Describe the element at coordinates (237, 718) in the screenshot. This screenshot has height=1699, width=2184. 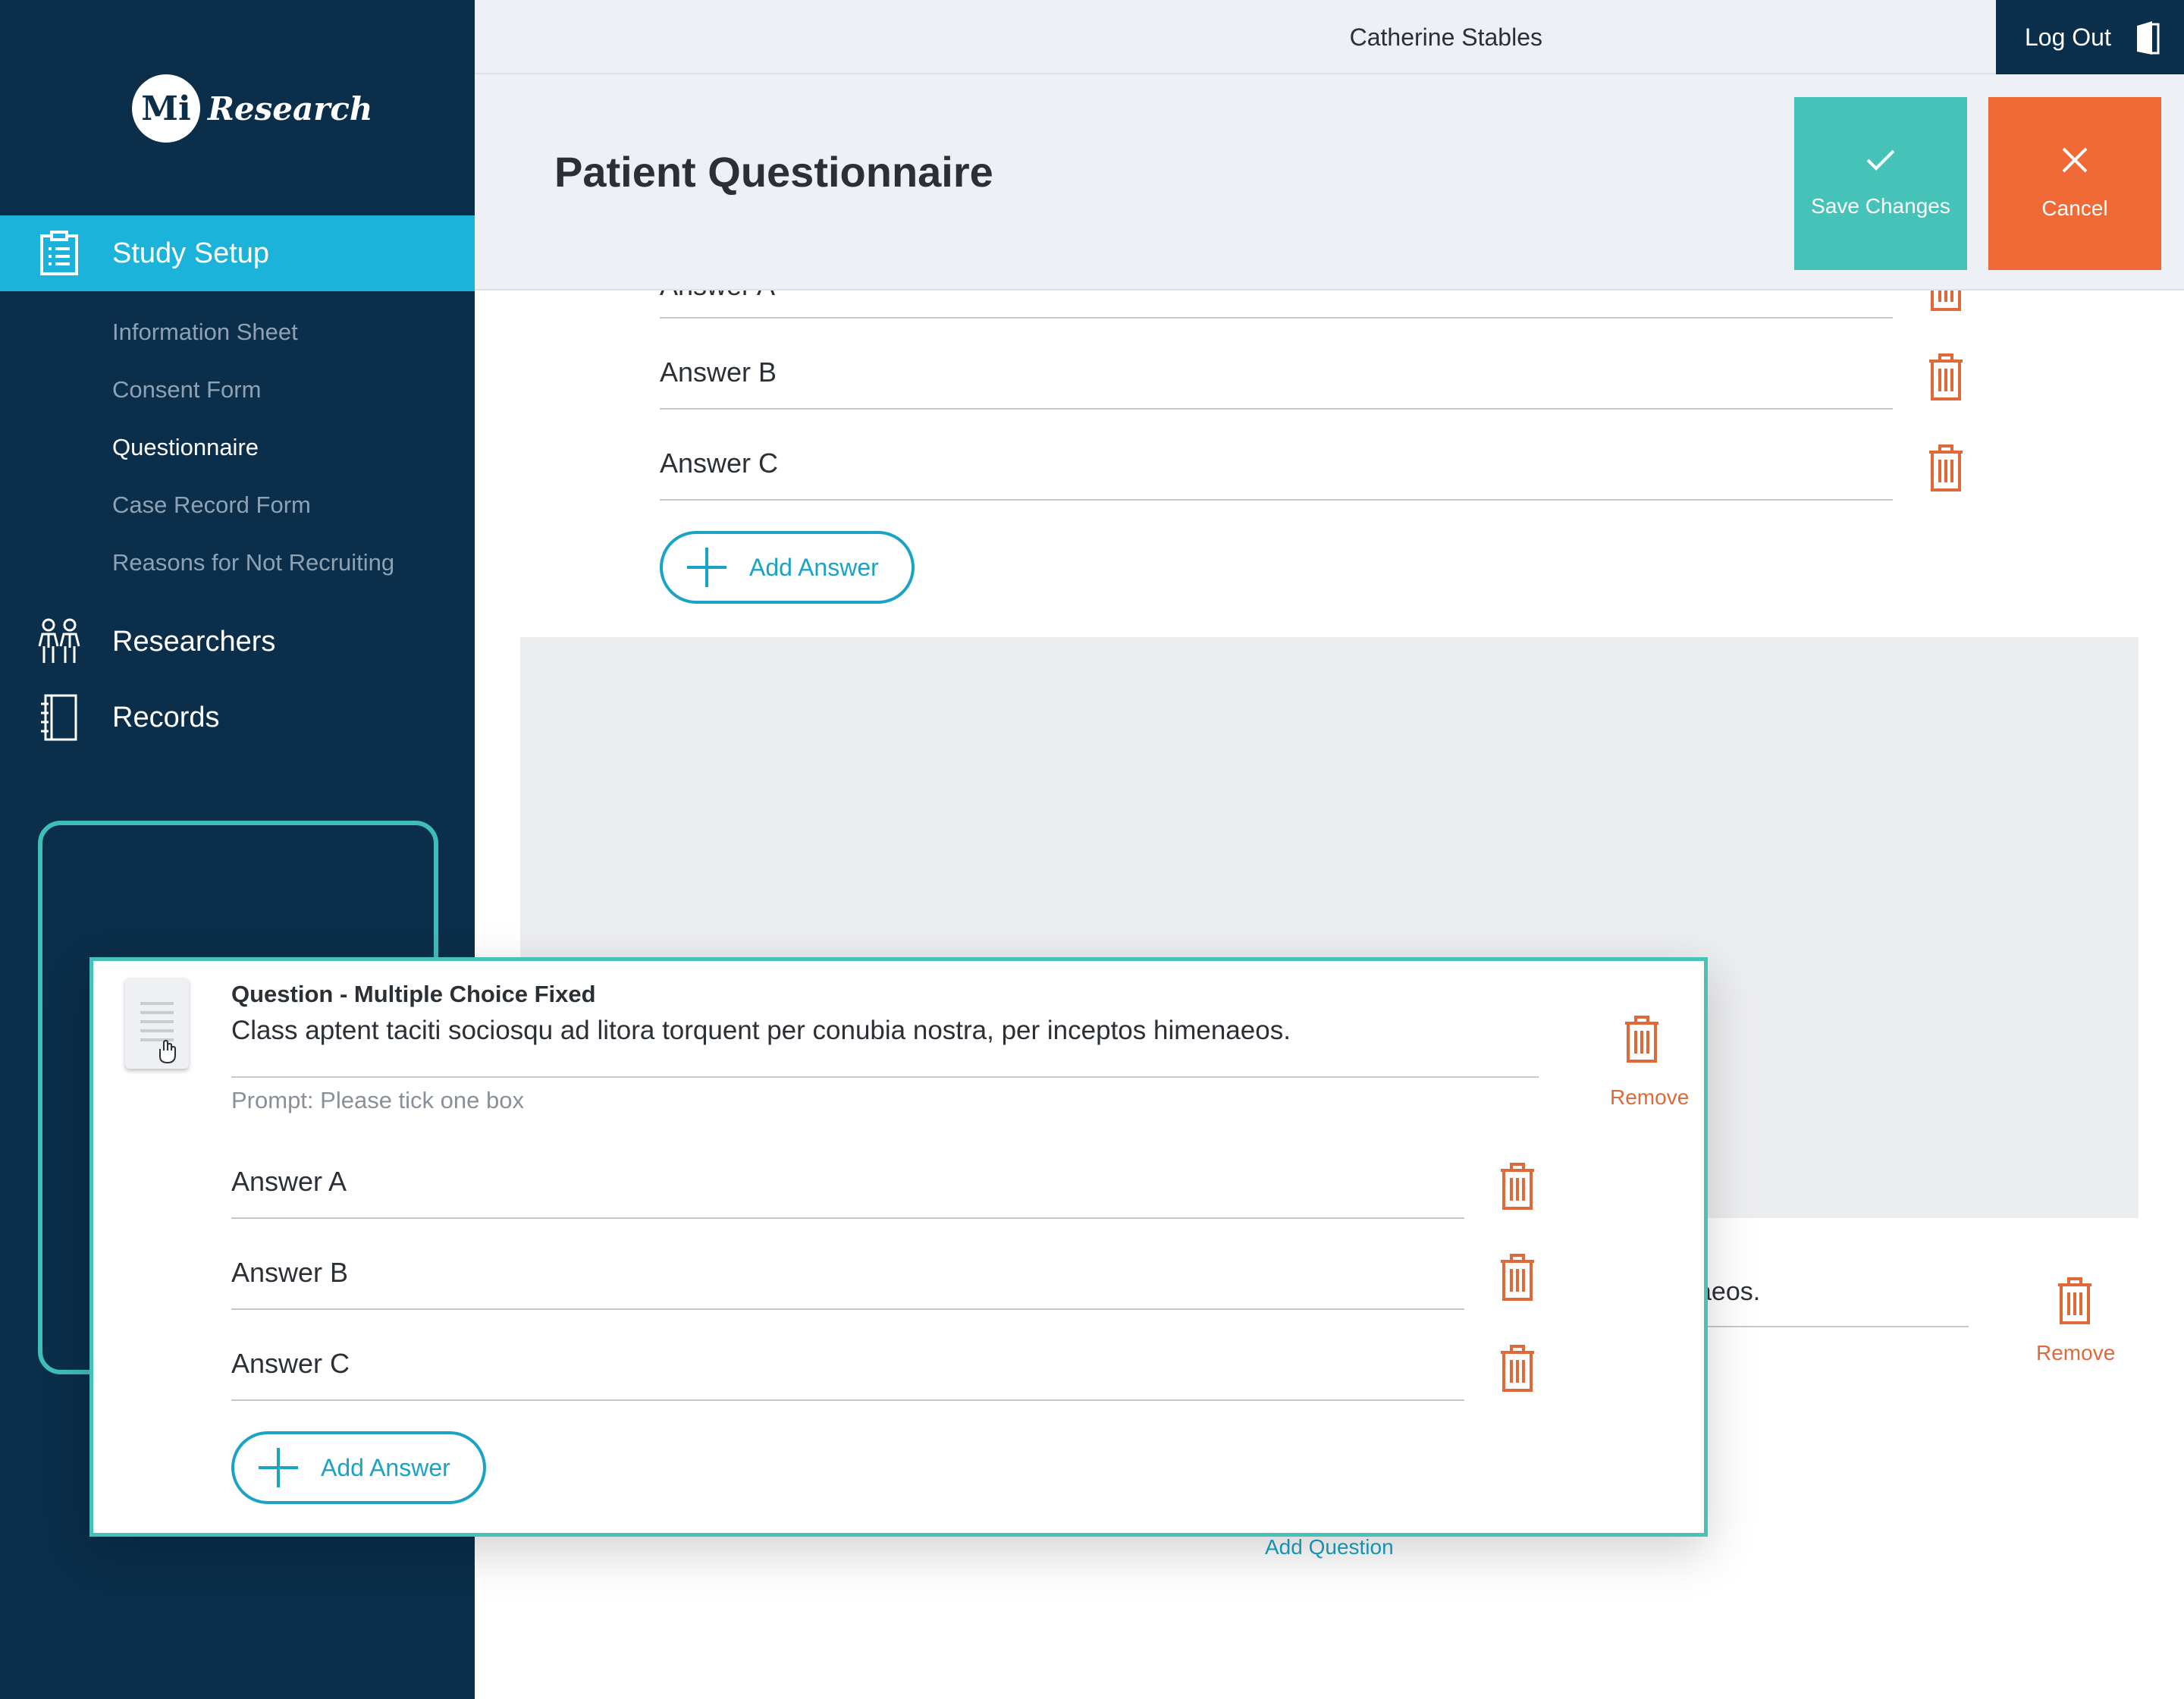
I see `sidebar-item-records: Records` at that location.